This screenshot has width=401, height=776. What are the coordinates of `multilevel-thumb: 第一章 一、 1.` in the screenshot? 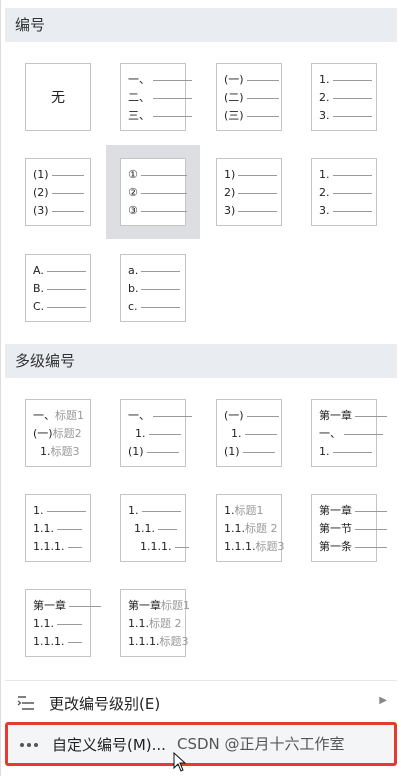 It's located at (349, 433).